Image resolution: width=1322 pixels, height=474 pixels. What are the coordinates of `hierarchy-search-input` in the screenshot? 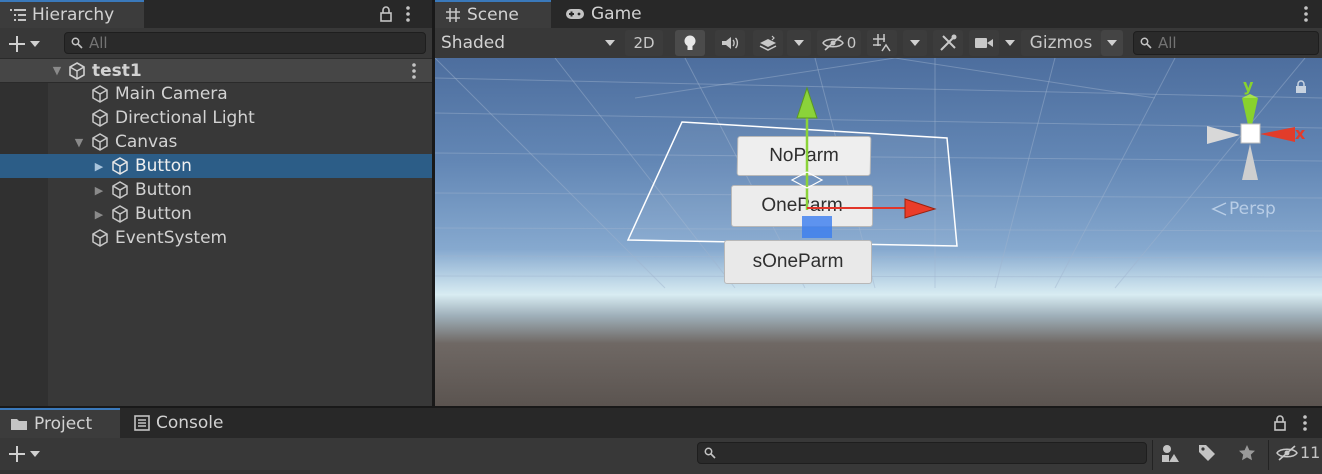 It's located at (254, 43).